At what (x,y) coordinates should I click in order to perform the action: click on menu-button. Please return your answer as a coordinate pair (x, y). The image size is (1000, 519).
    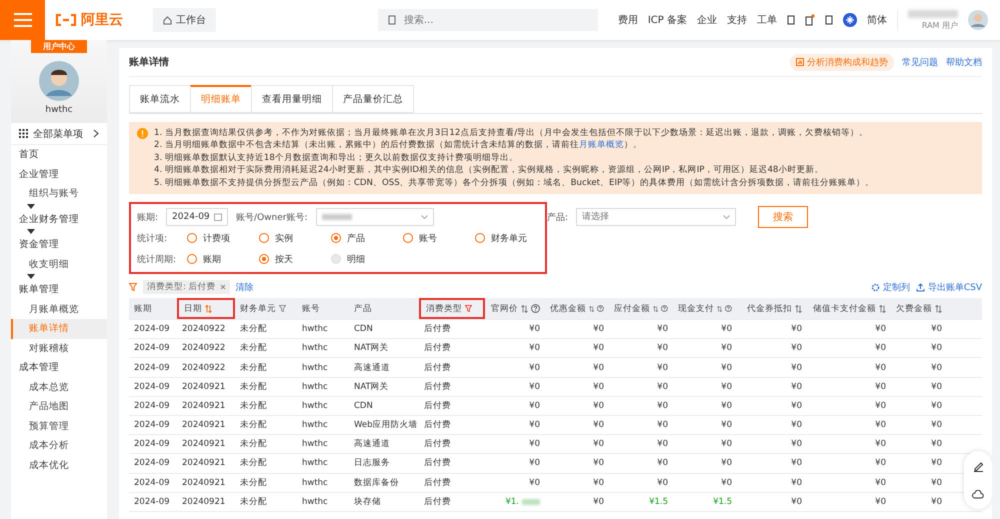
    Looking at the image, I should click on (22, 20).